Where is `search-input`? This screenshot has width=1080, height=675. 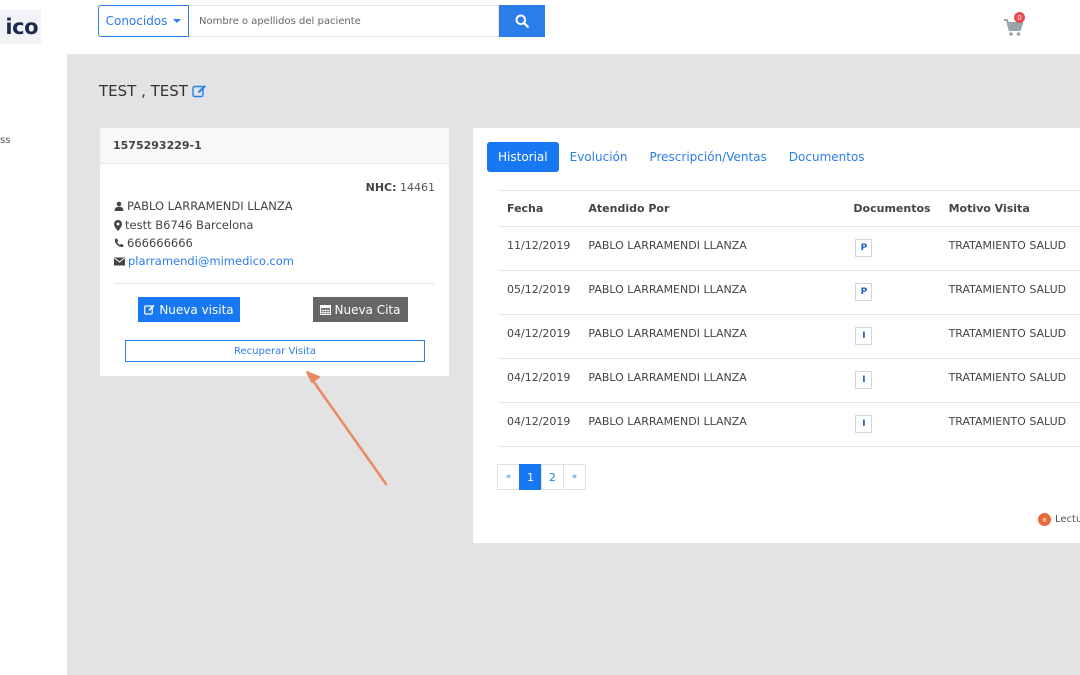
search-input is located at coordinates (344, 21).